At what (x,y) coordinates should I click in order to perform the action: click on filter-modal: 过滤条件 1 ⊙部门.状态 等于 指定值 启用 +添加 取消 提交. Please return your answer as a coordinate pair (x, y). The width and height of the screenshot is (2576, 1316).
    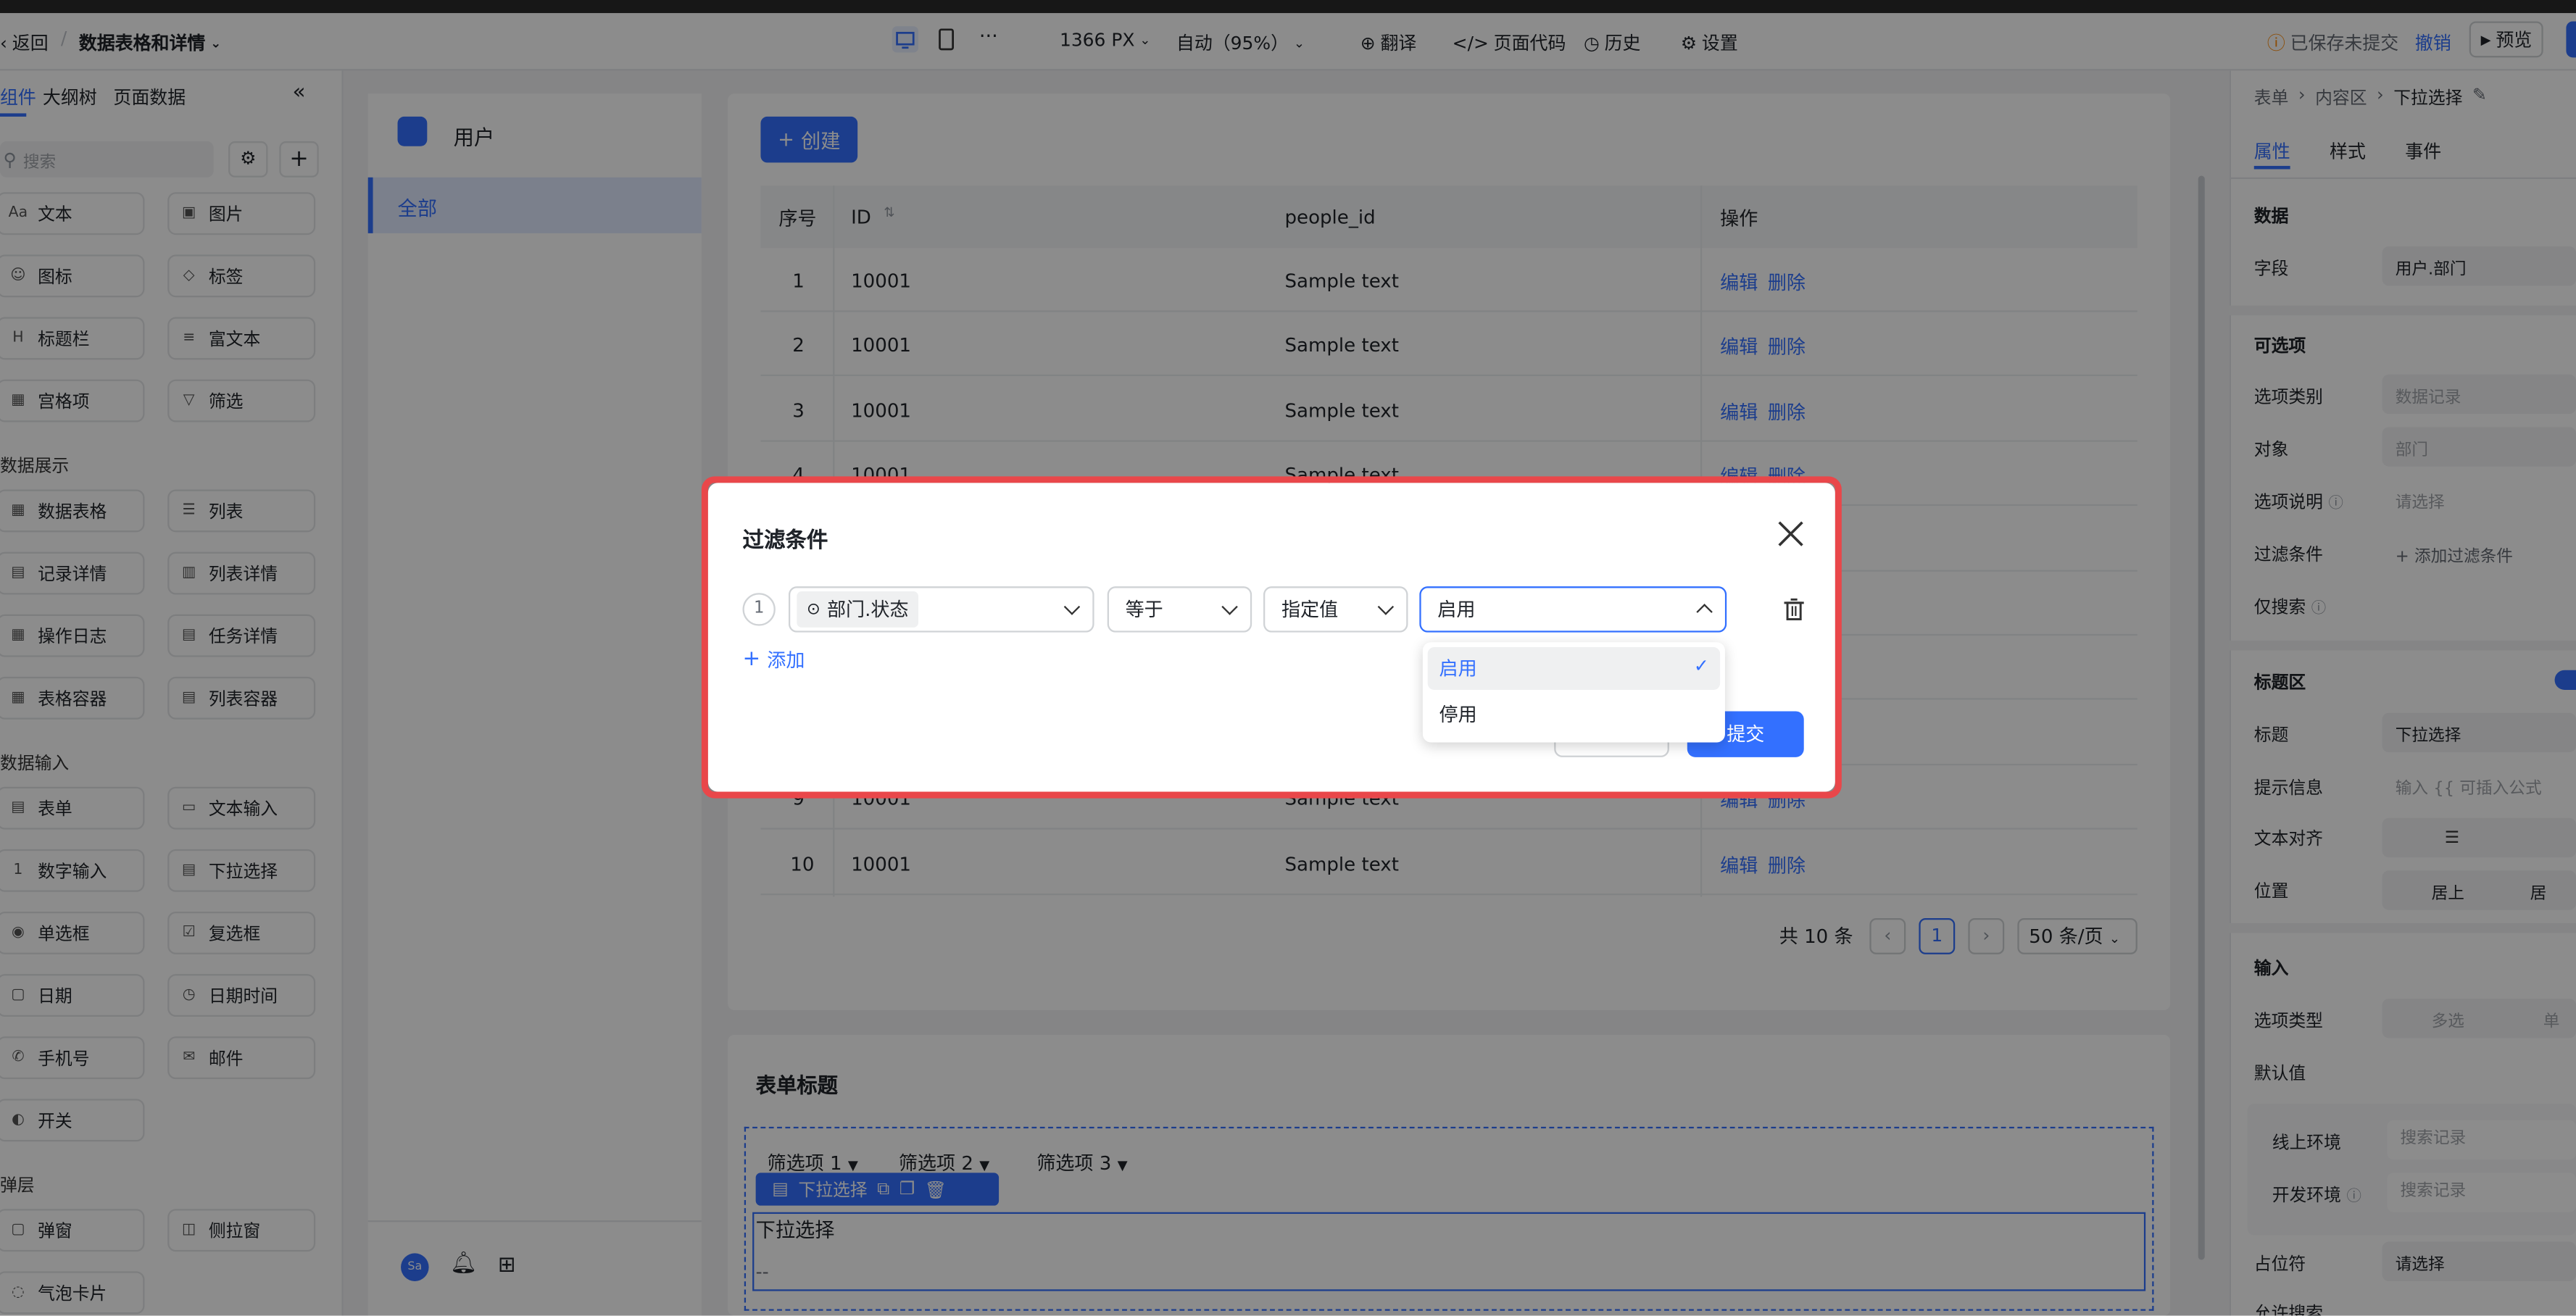
    Looking at the image, I should click on (1271, 637).